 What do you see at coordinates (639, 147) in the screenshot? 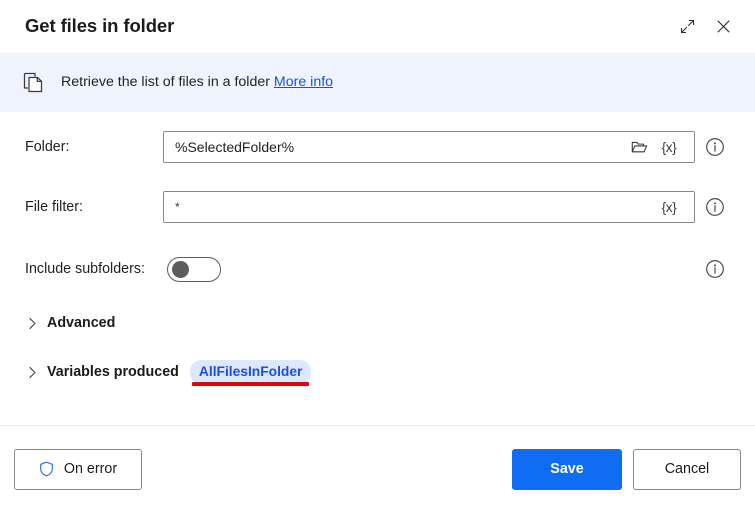
I see `folder-open-icon` at bounding box center [639, 147].